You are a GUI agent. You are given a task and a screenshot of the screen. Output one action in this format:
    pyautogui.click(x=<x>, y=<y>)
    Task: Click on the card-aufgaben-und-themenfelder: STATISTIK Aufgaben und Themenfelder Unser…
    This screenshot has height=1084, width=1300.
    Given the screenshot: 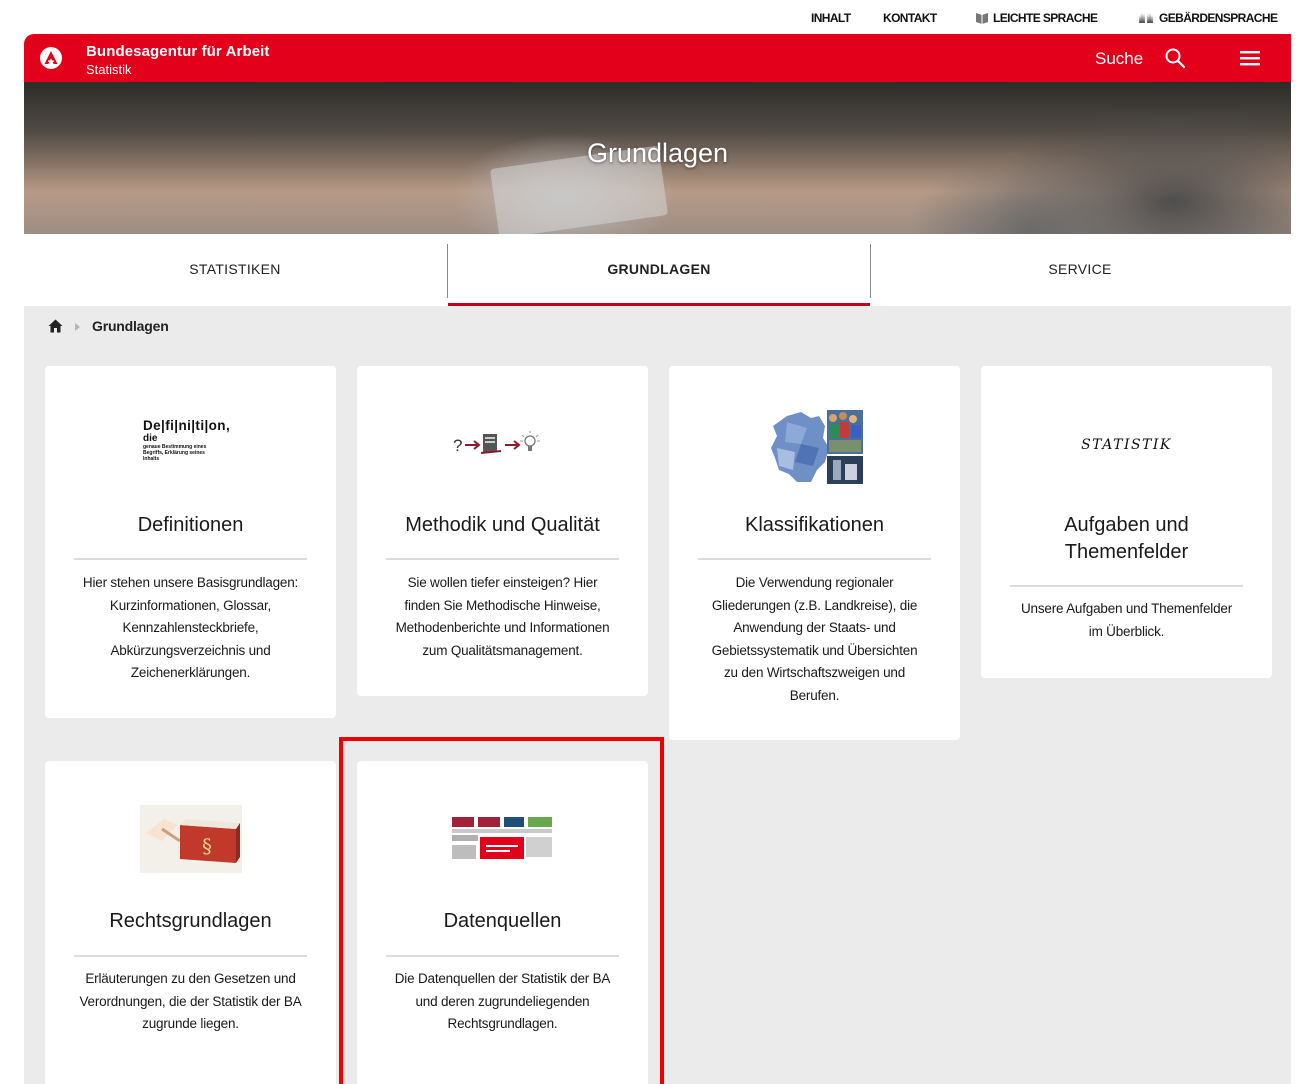 What is the action you would take?
    pyautogui.click(x=1126, y=522)
    